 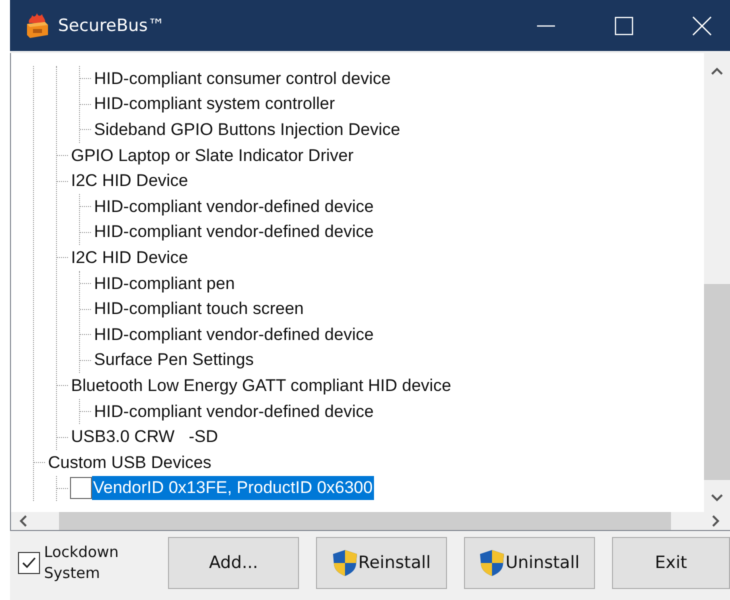 What do you see at coordinates (129, 462) in the screenshot?
I see `tree-item: Custom USB Devices` at bounding box center [129, 462].